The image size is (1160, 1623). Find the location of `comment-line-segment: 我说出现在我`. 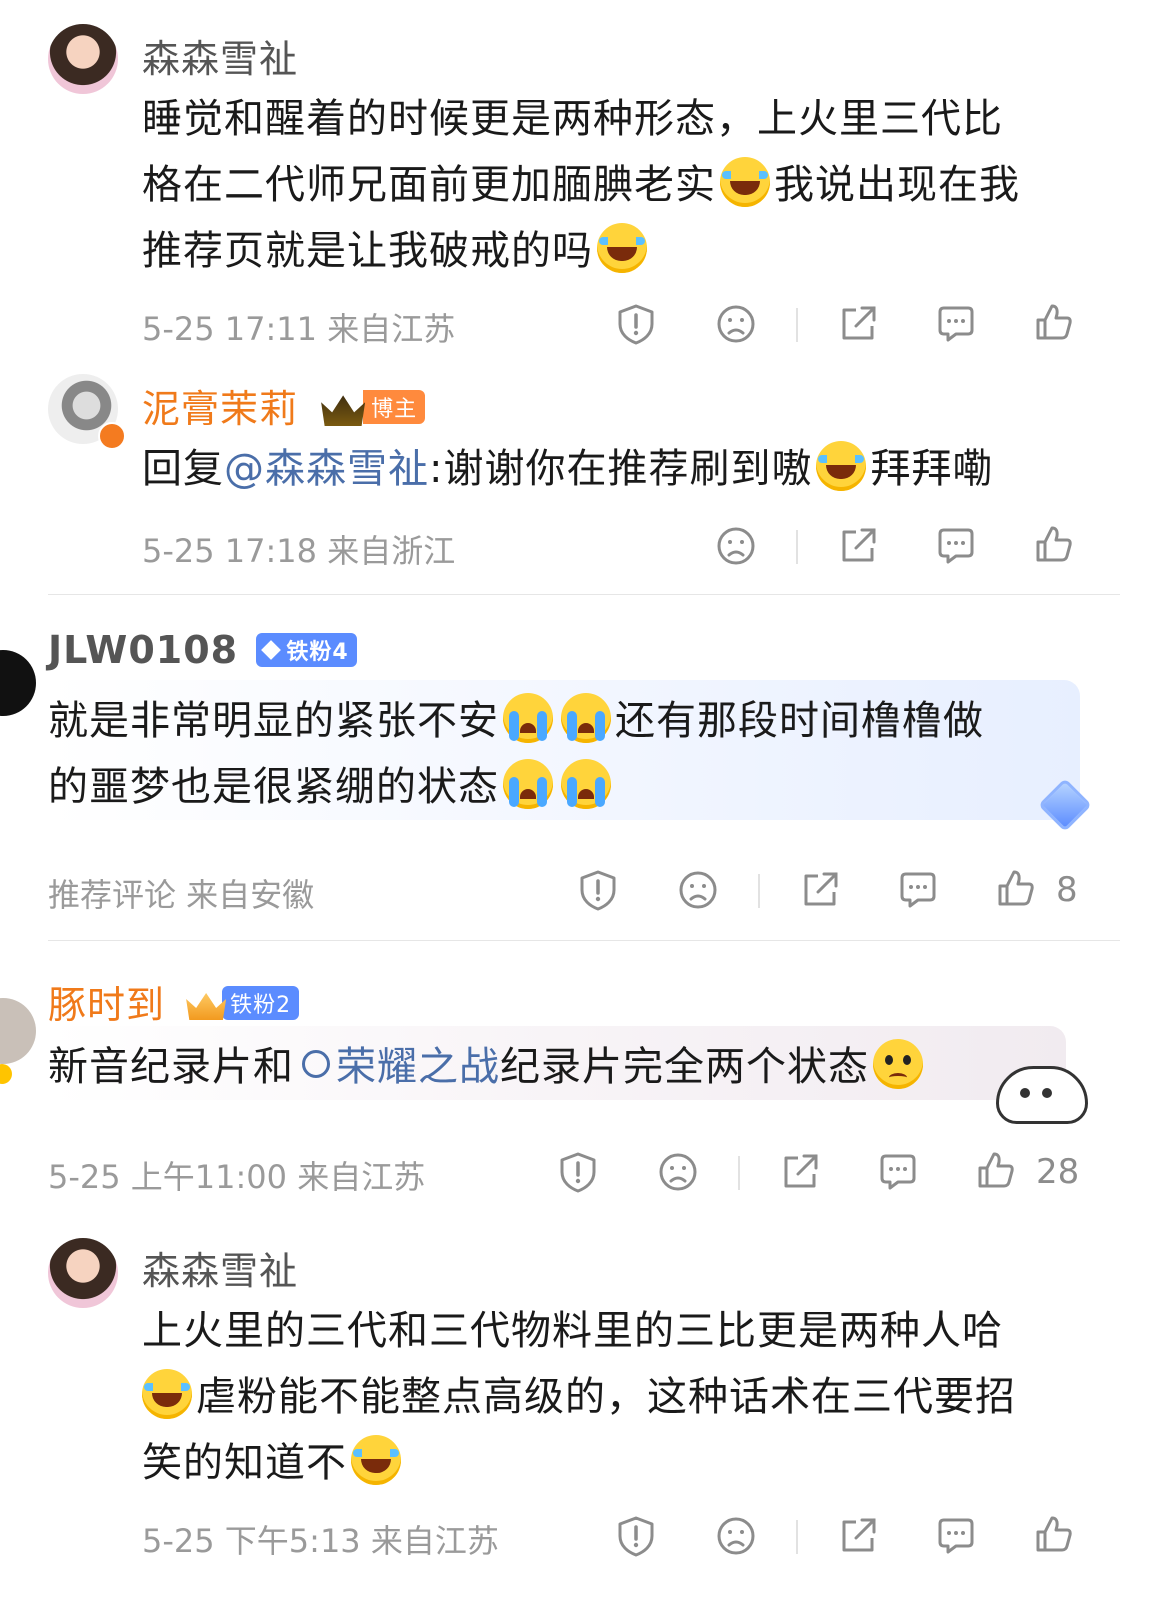

comment-line-segment: 我说出现在我 is located at coordinates (897, 185).